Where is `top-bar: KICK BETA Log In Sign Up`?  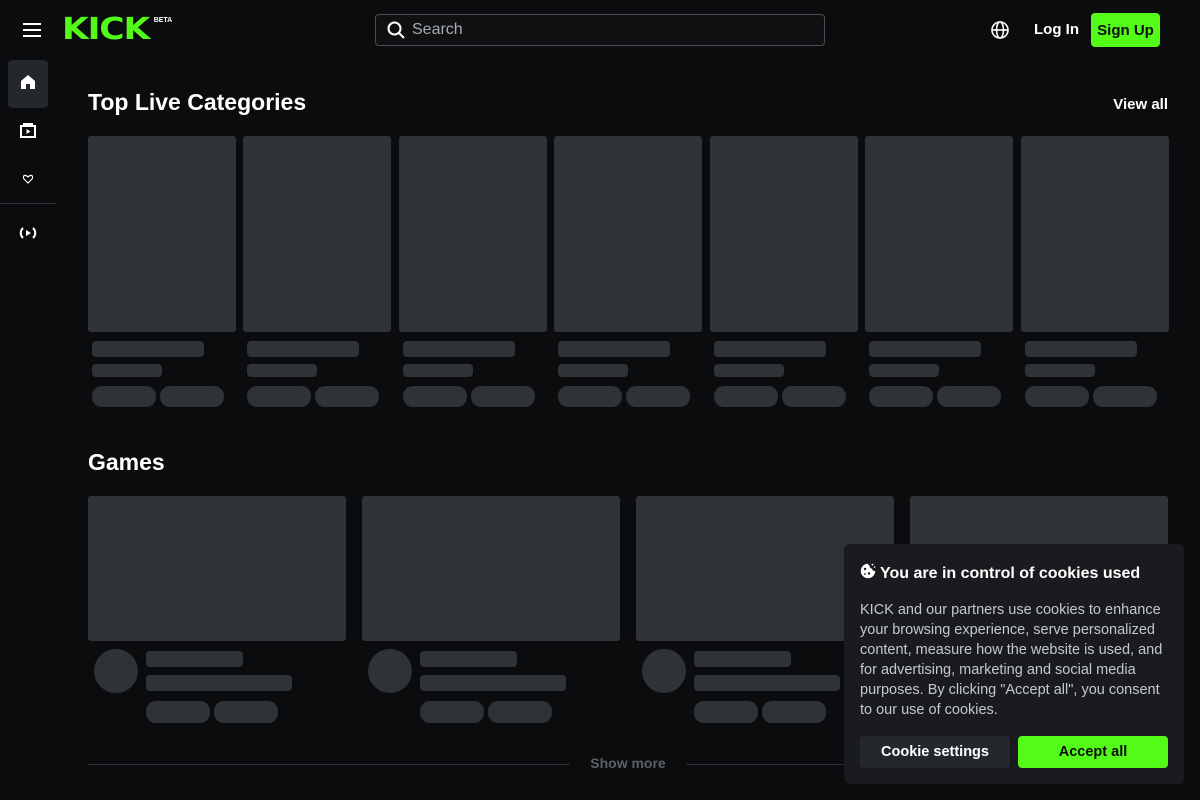
top-bar: KICK BETA Log In Sign Up is located at coordinates (600, 30).